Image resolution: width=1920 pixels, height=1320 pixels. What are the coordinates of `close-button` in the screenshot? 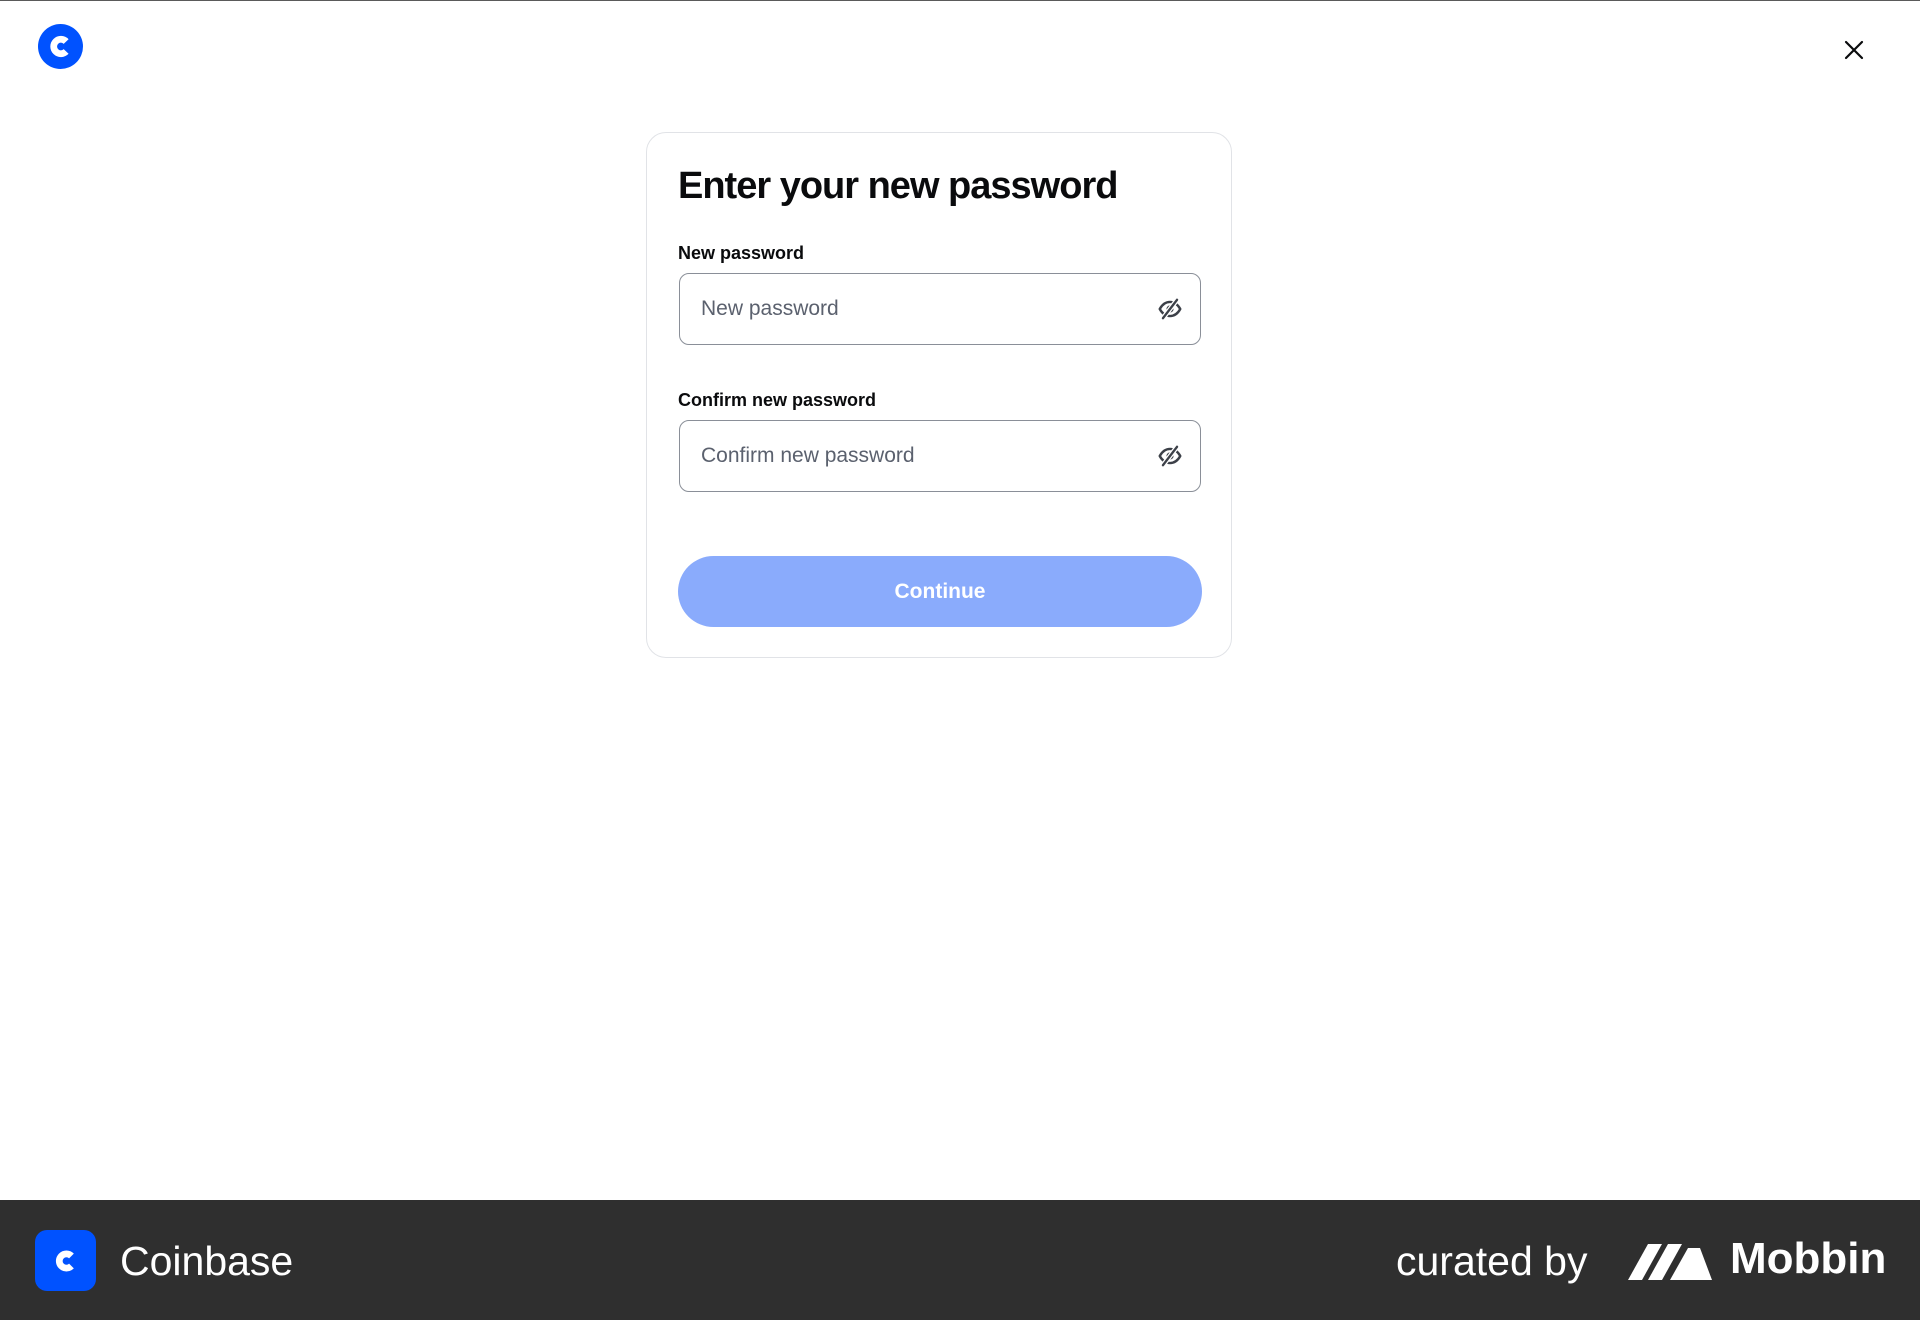 It's located at (1854, 50).